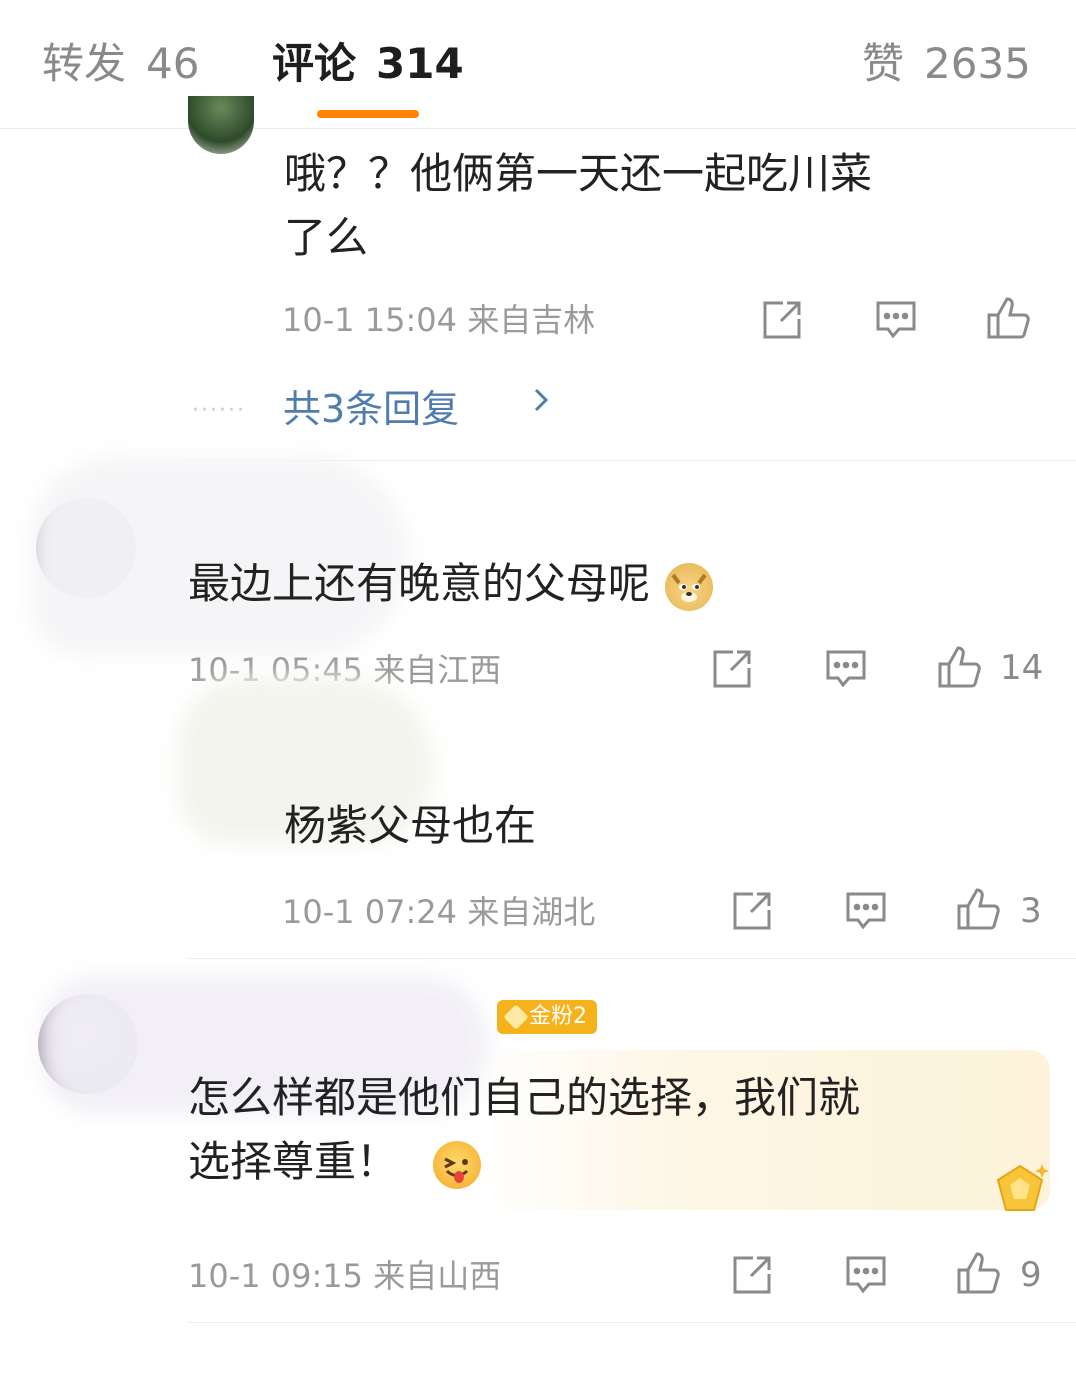  I want to click on comment-text: 怎么样都是他们自己的选择，我们就 选择尊重！, so click(524, 1130).